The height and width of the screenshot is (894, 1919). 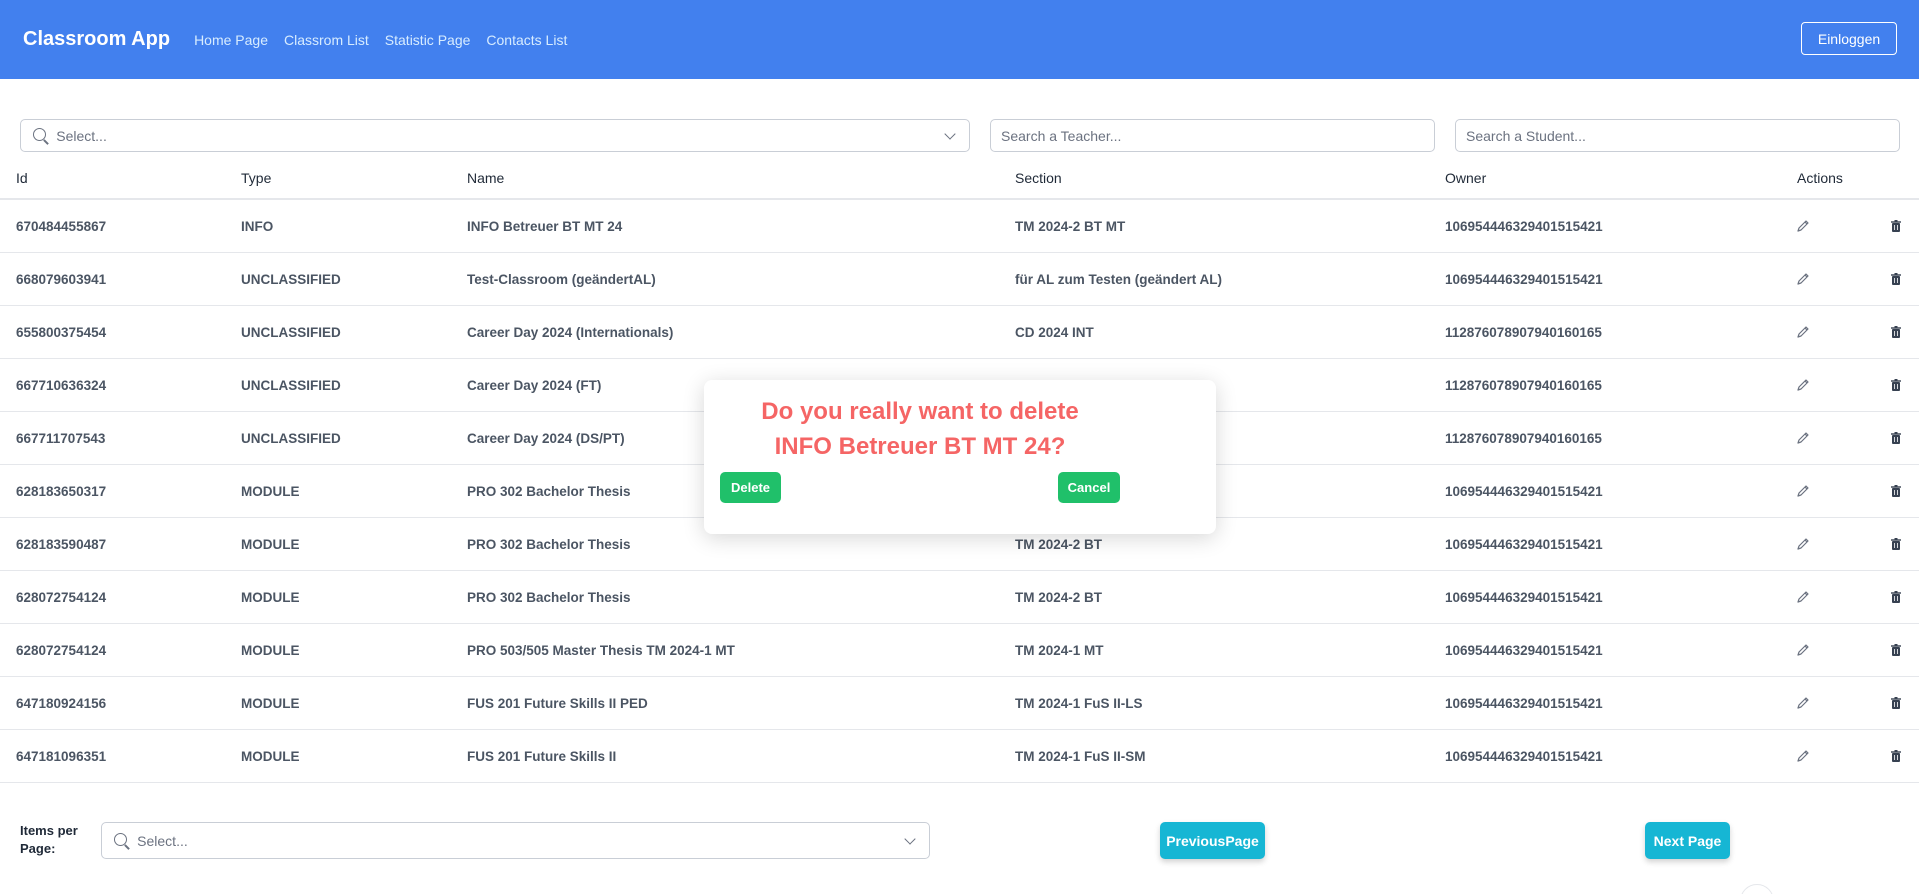 What do you see at coordinates (61, 226) in the screenshot?
I see `cell-id: 670484455867` at bounding box center [61, 226].